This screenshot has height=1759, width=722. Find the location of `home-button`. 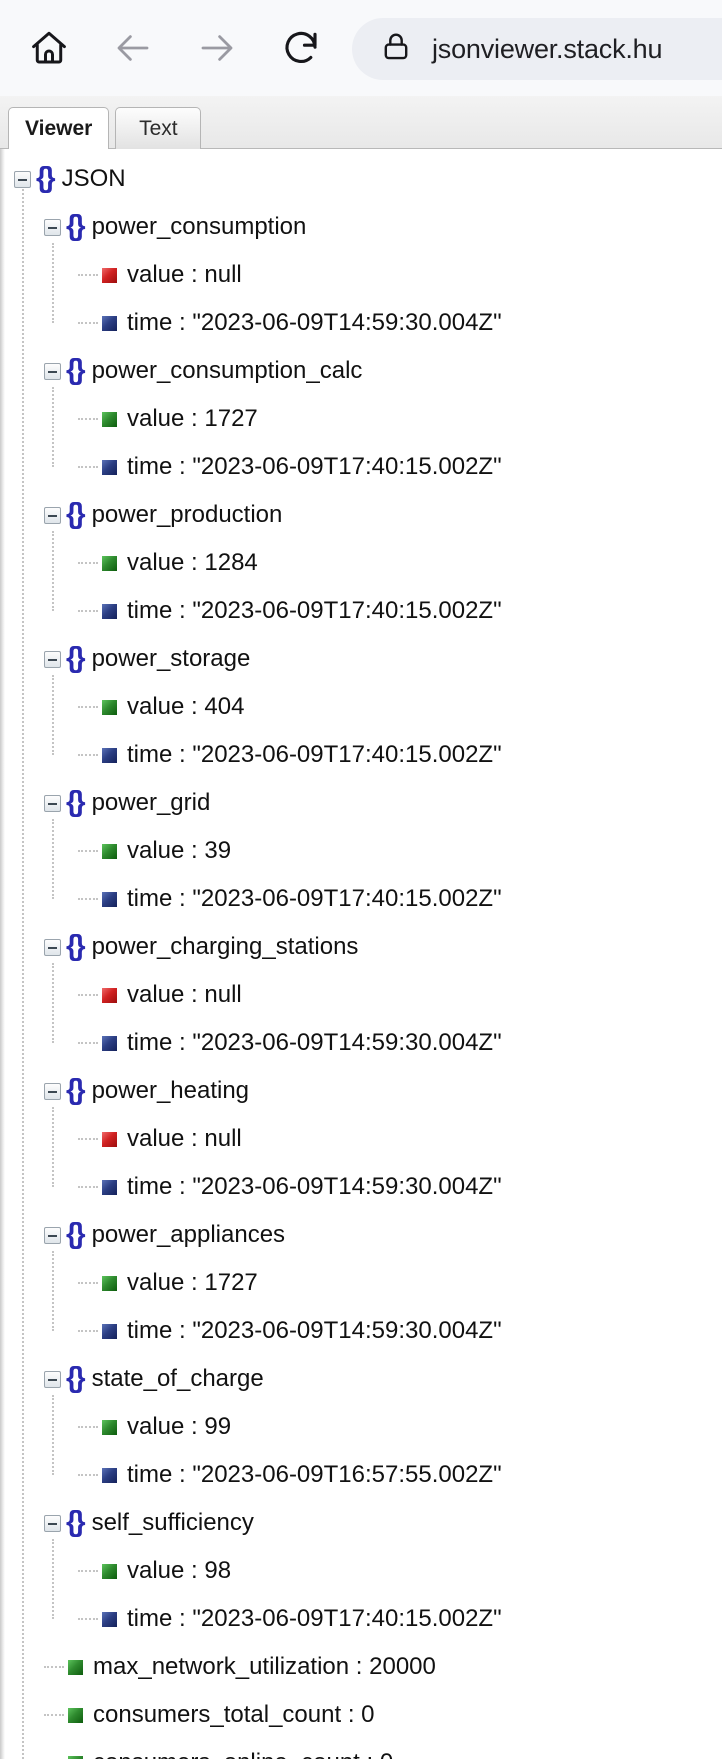

home-button is located at coordinates (49, 48).